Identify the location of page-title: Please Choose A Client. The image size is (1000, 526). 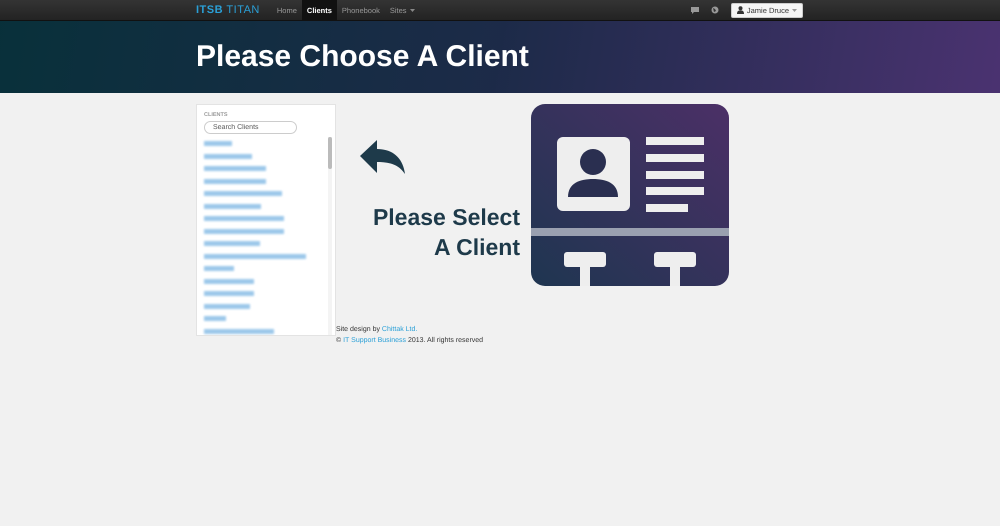
(362, 57).